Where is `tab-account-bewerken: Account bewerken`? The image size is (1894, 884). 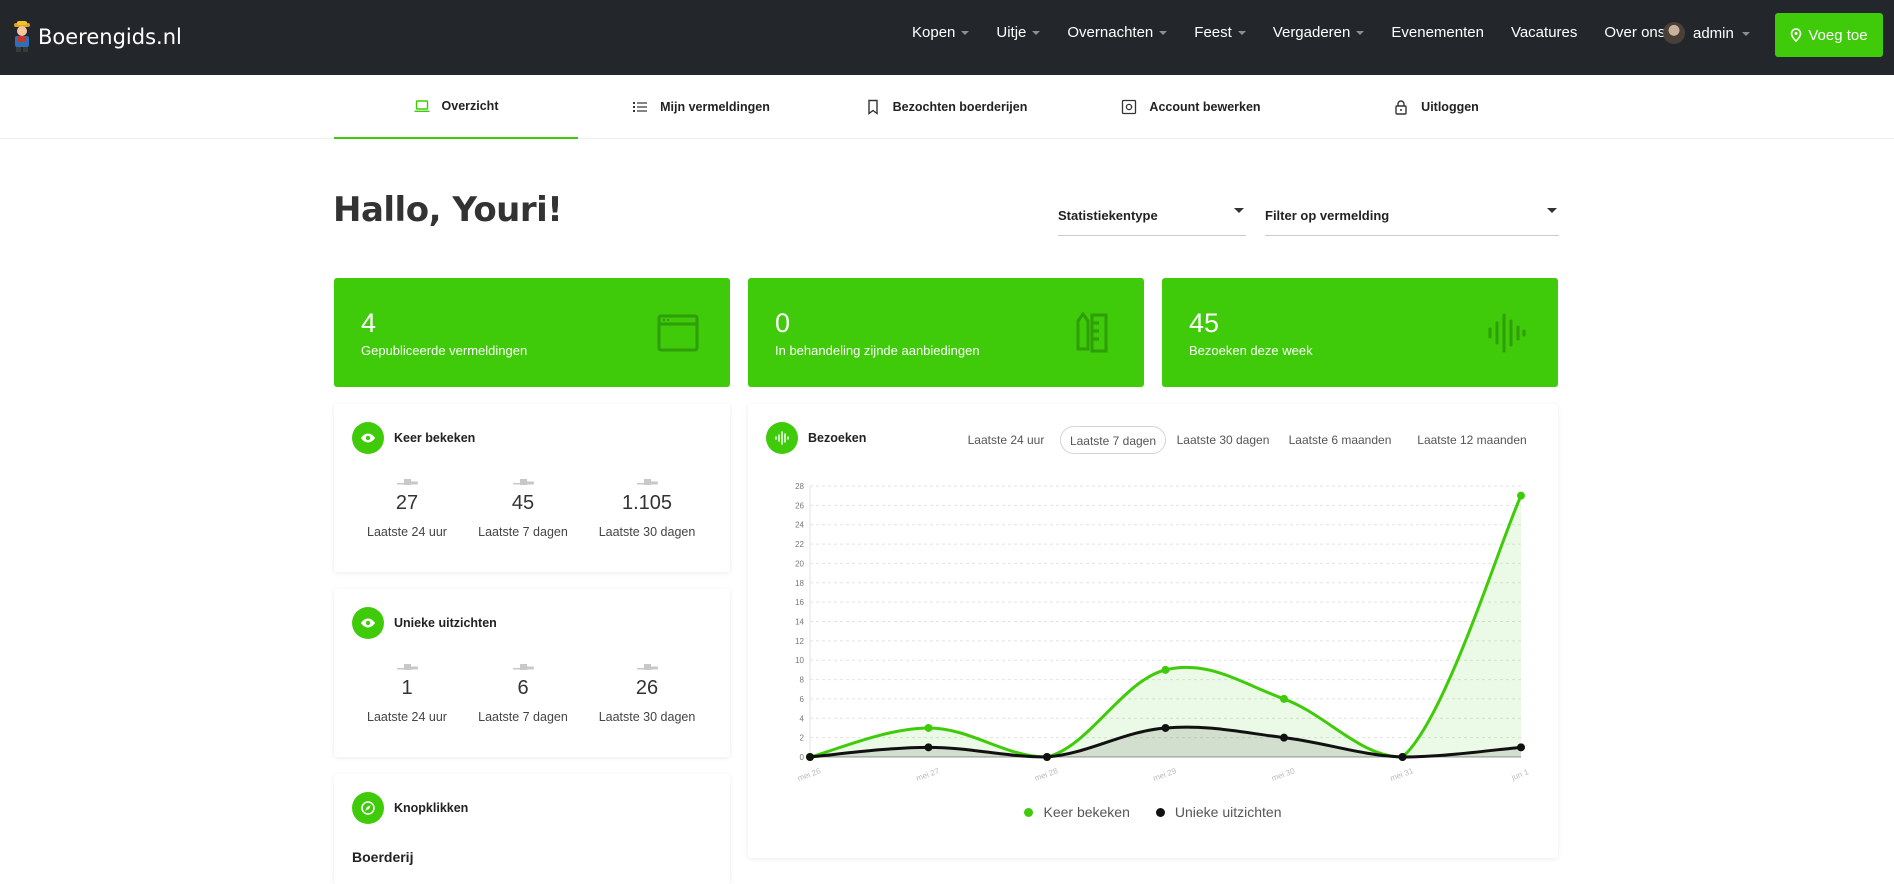
tab-account-bewerken: Account bewerken is located at coordinates (1191, 107).